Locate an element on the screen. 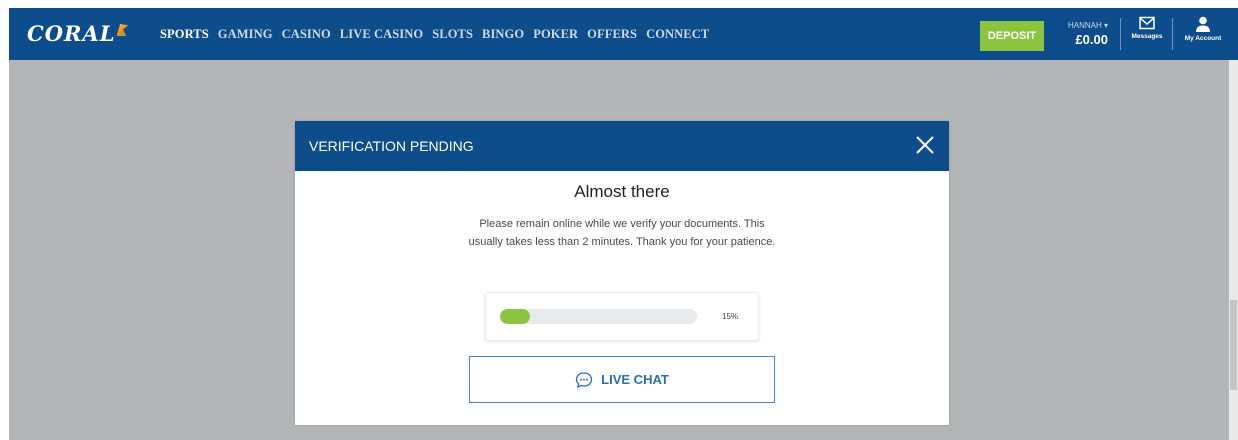 The image size is (1238, 440). nav-item-casino: CASINO is located at coordinates (306, 34).